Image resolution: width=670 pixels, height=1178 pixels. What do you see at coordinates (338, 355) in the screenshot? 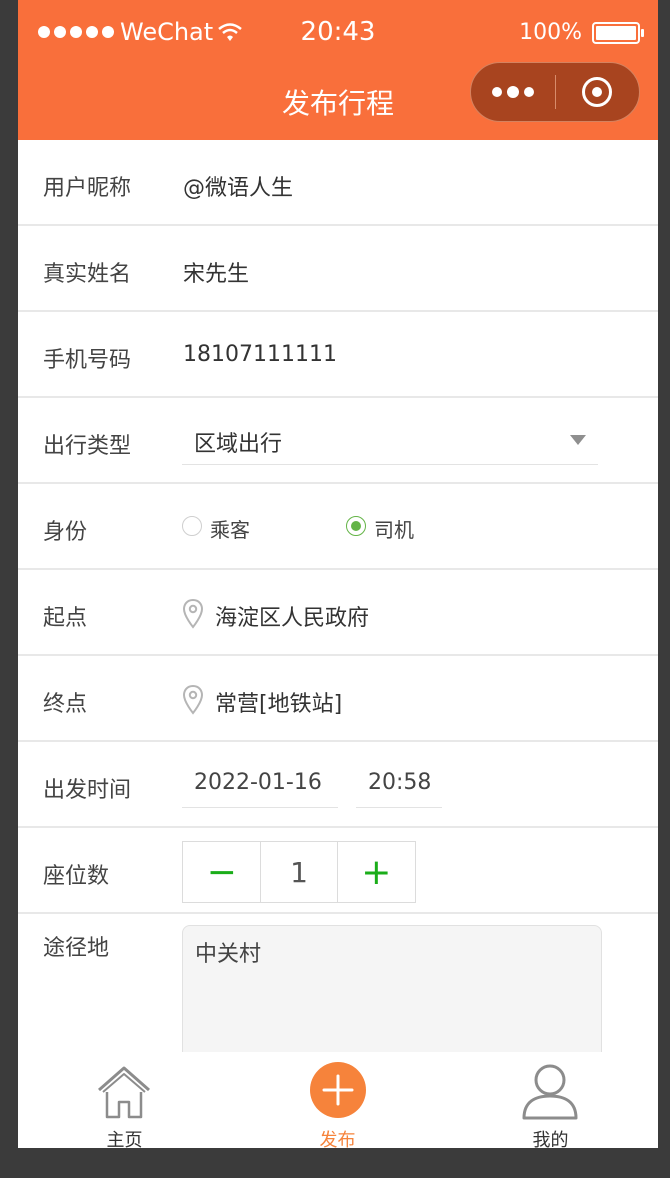
I see `row-phone: 手机号码 18107111111` at bounding box center [338, 355].